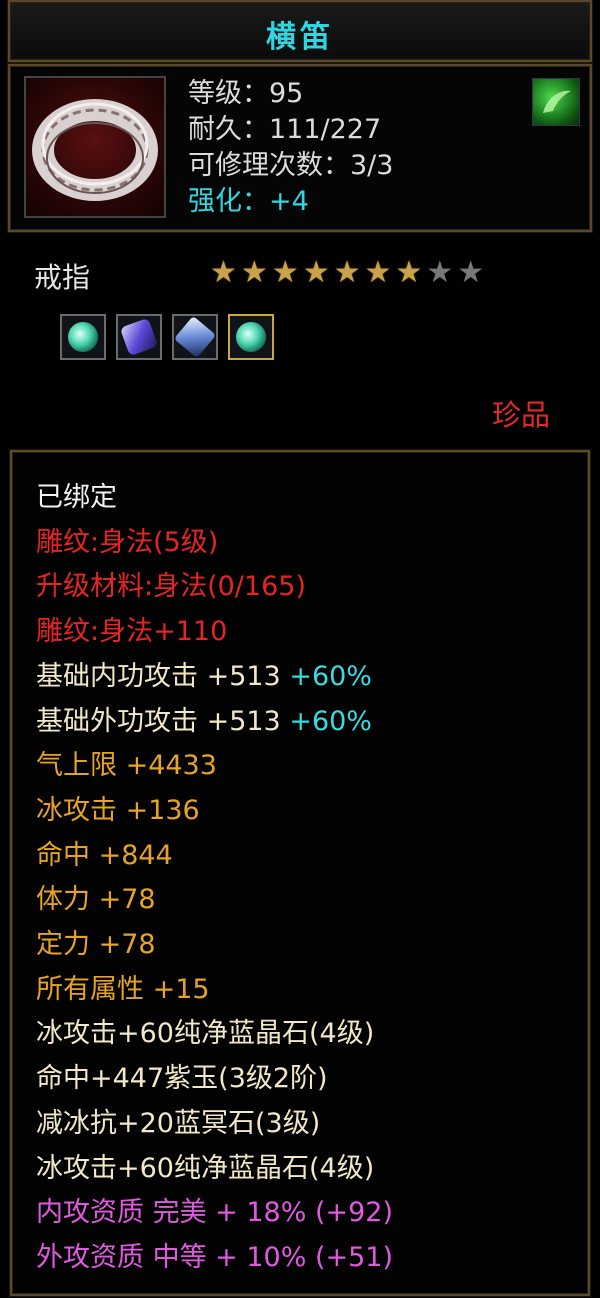 Image resolution: width=600 pixels, height=1298 pixels. What do you see at coordinates (104, 855) in the screenshot?
I see `attribute-text: 命中 +844` at bounding box center [104, 855].